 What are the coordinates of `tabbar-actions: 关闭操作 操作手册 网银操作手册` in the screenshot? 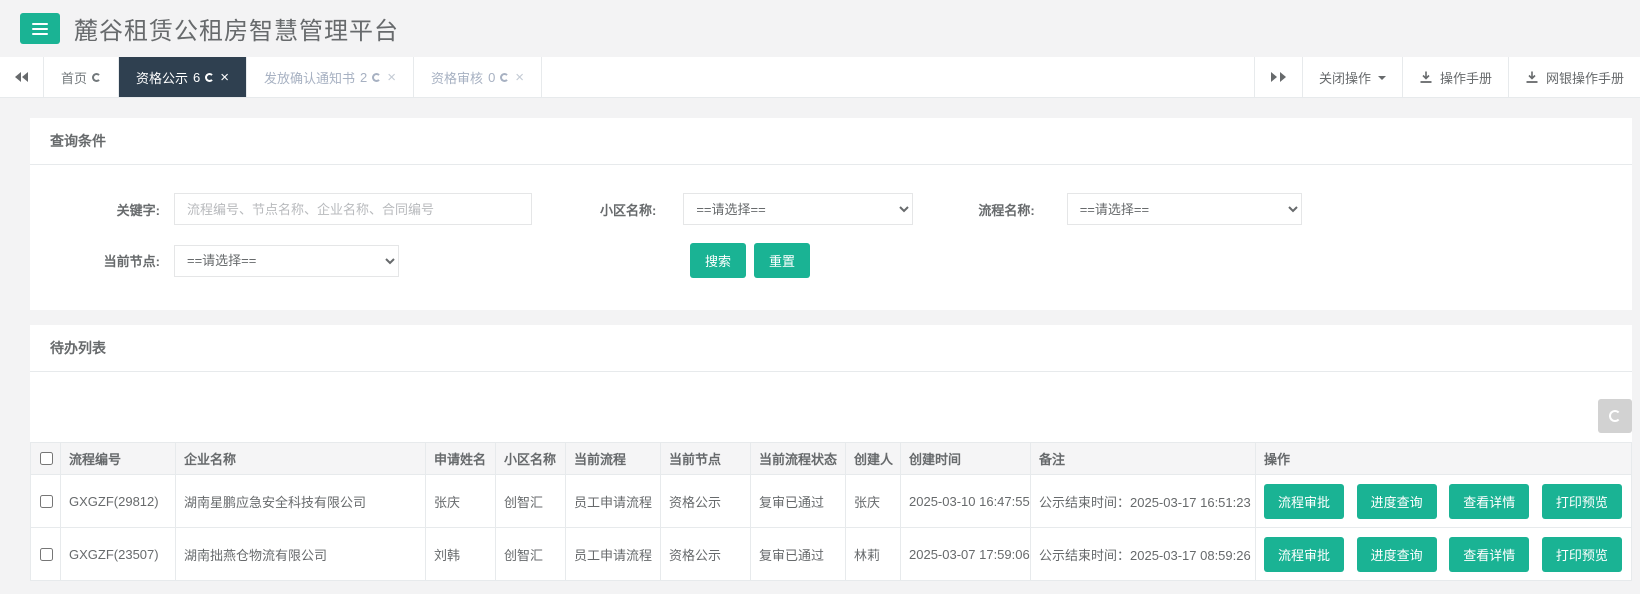 It's located at (1446, 77).